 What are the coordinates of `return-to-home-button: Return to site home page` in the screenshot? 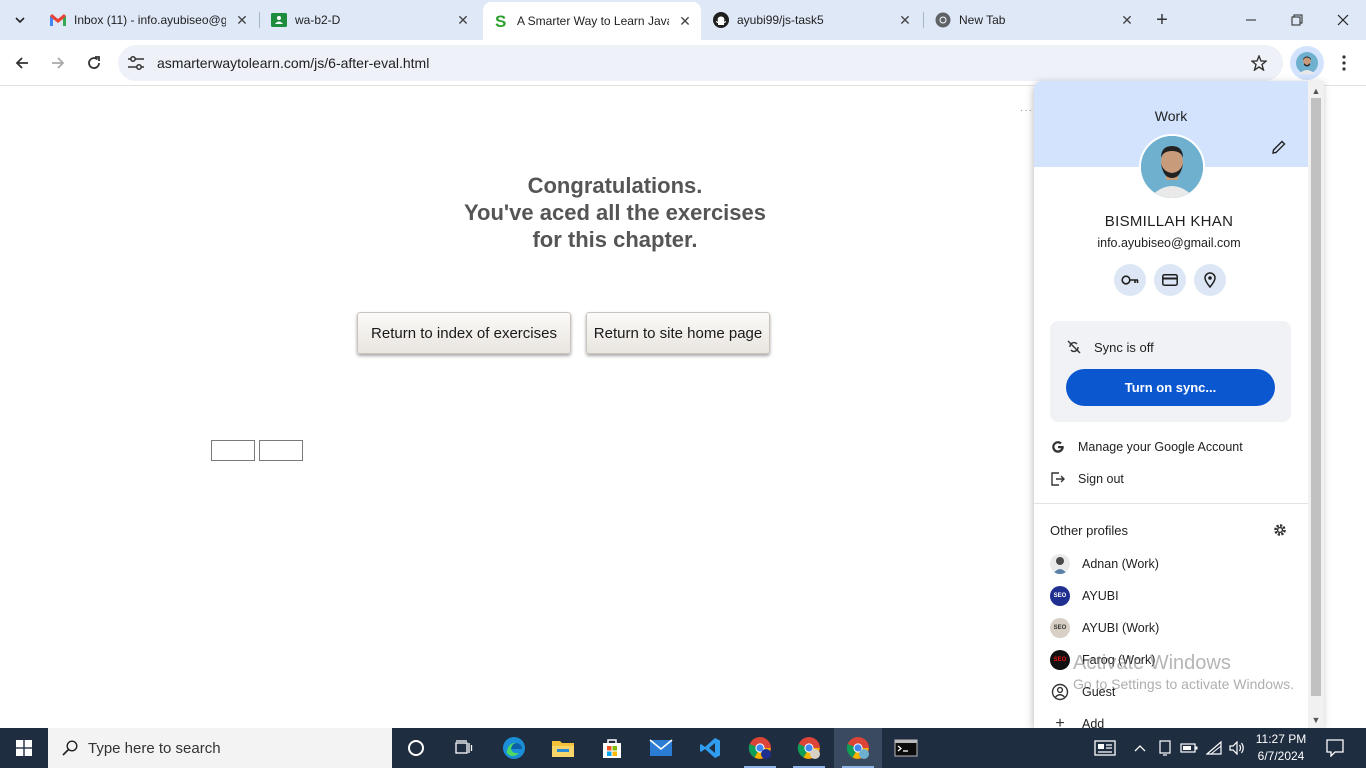 It's located at (678, 333).